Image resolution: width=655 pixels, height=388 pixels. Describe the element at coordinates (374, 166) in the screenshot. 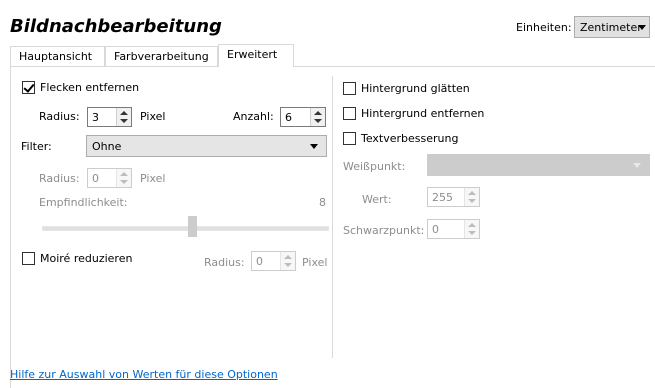

I see `white-point-label: Weißpunkt:` at that location.